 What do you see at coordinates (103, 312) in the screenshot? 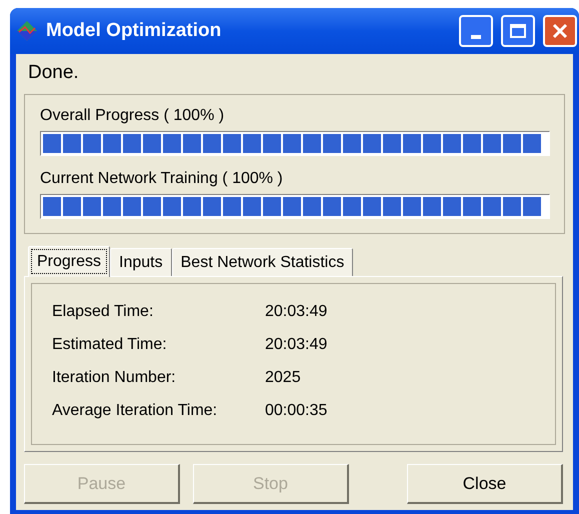
I see `stat-label: Elapsed Time:` at bounding box center [103, 312].